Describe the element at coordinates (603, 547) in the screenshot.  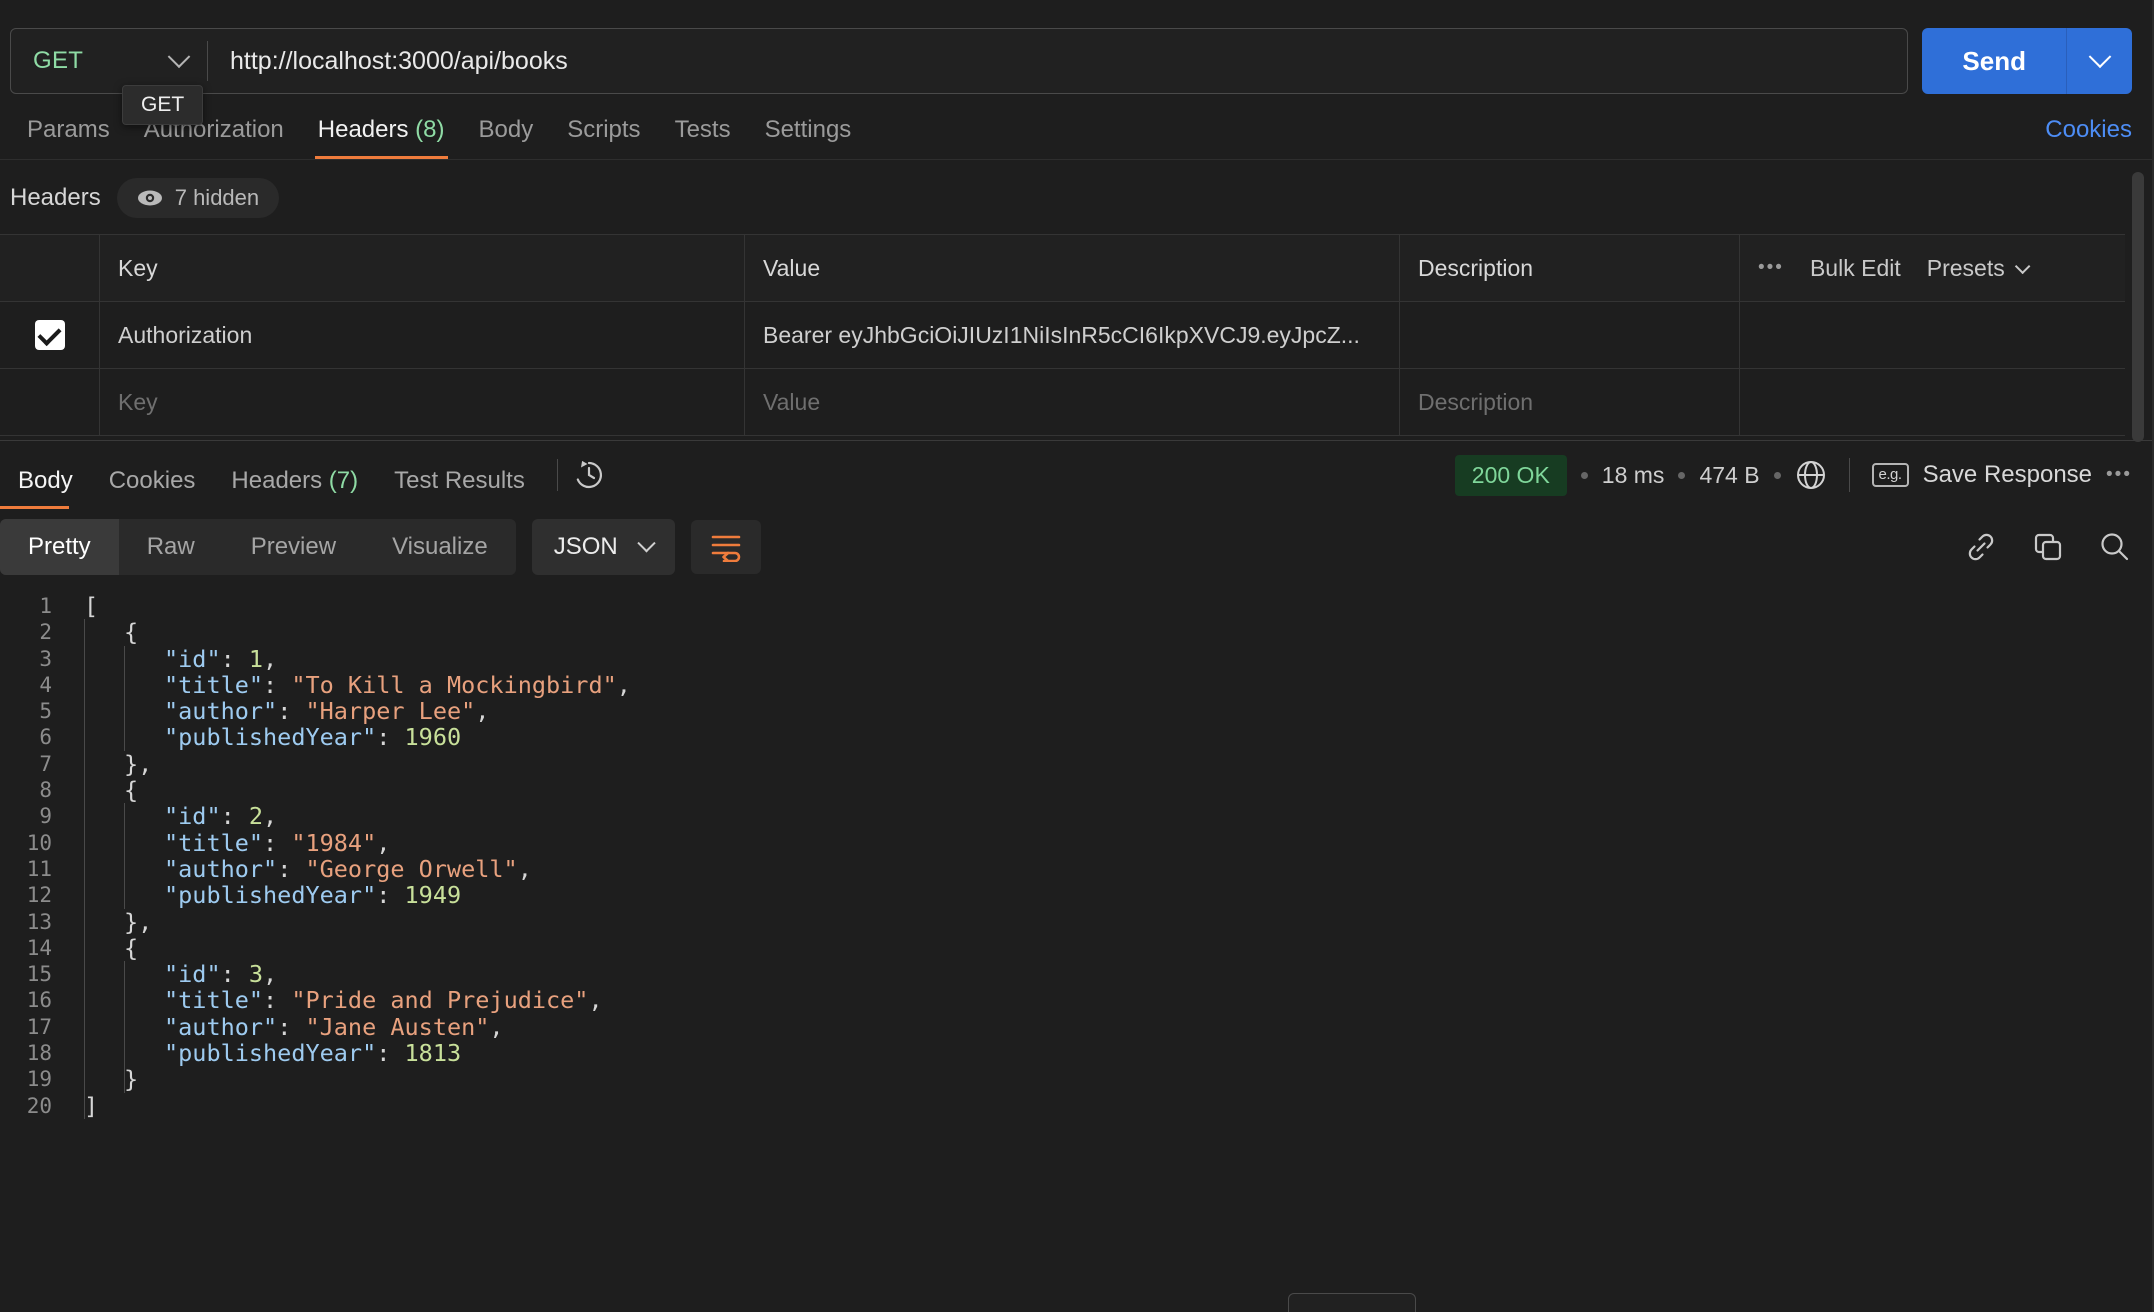
I see `body-format-select: JSON` at that location.